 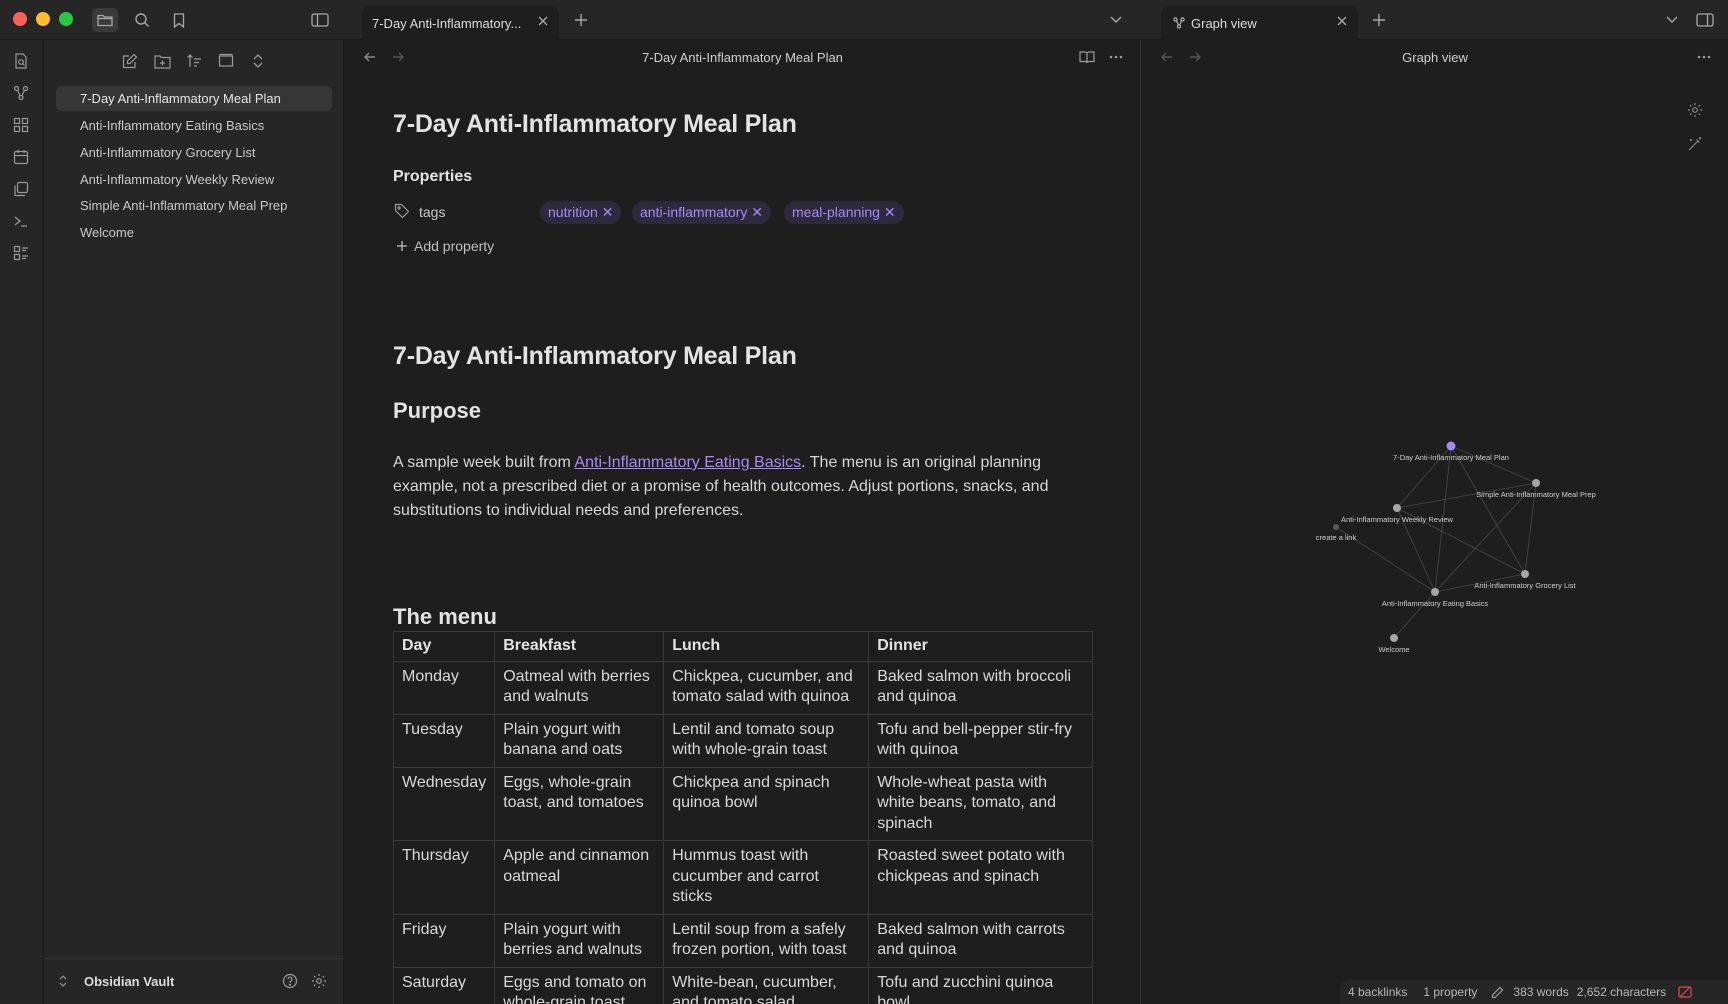 What do you see at coordinates (1397, 514) in the screenshot?
I see `graph-node-weekly-review: Anti-Inflammatory Weekly Review` at bounding box center [1397, 514].